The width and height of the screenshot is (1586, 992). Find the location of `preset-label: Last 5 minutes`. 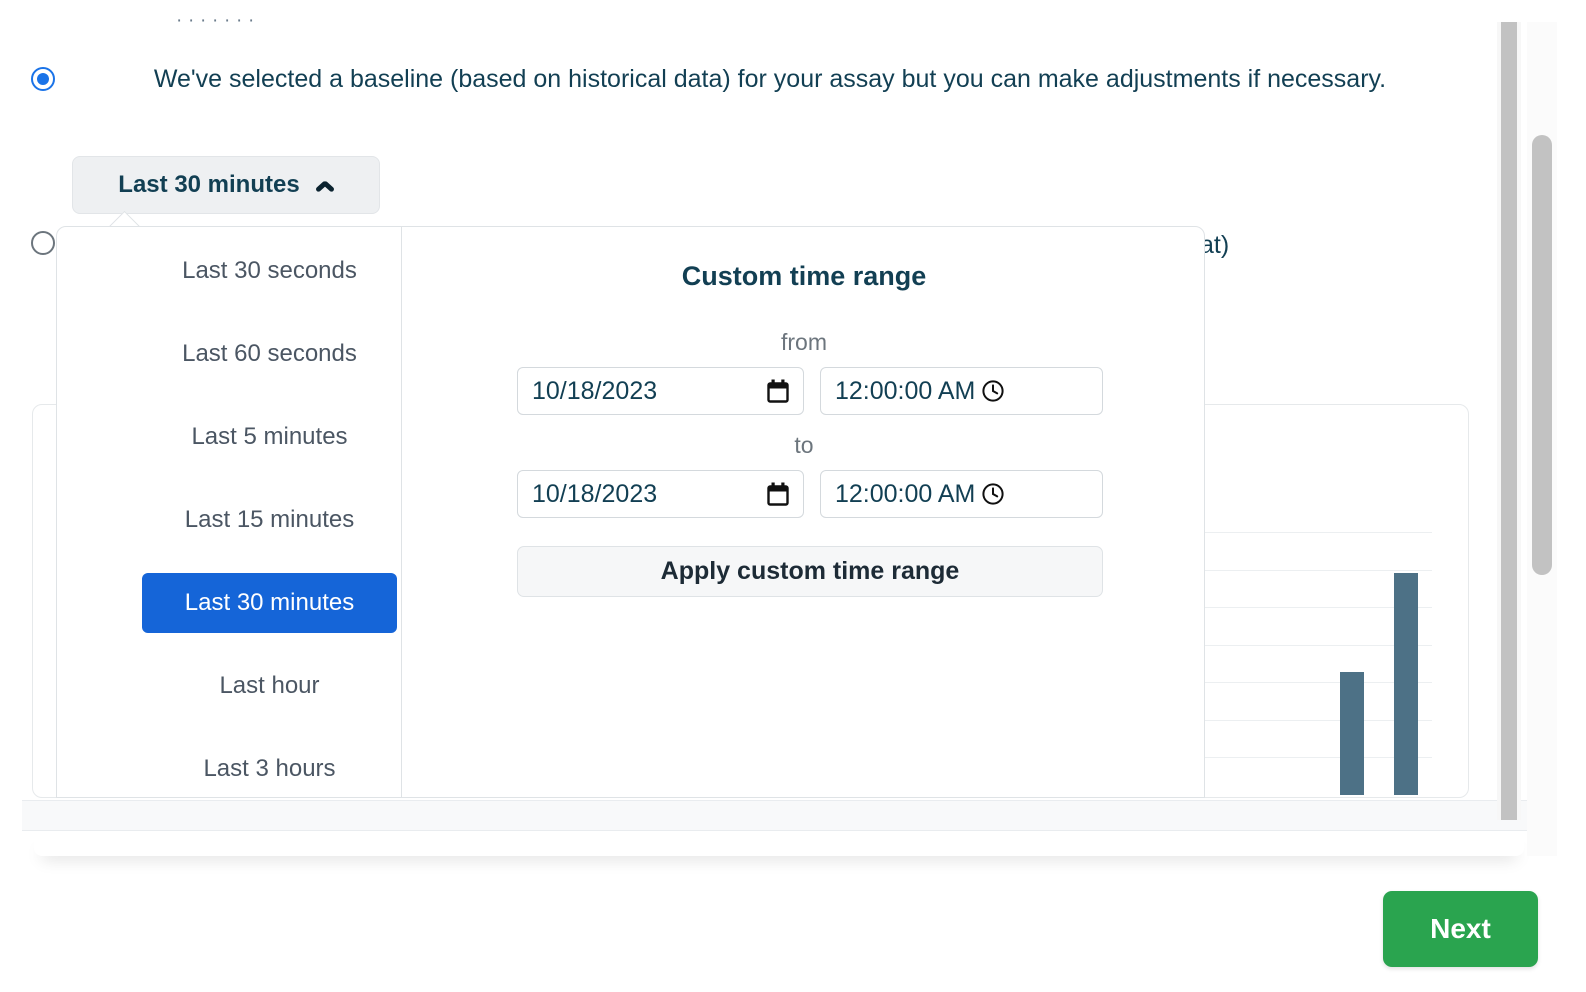

preset-label: Last 5 minutes is located at coordinates (269, 436).